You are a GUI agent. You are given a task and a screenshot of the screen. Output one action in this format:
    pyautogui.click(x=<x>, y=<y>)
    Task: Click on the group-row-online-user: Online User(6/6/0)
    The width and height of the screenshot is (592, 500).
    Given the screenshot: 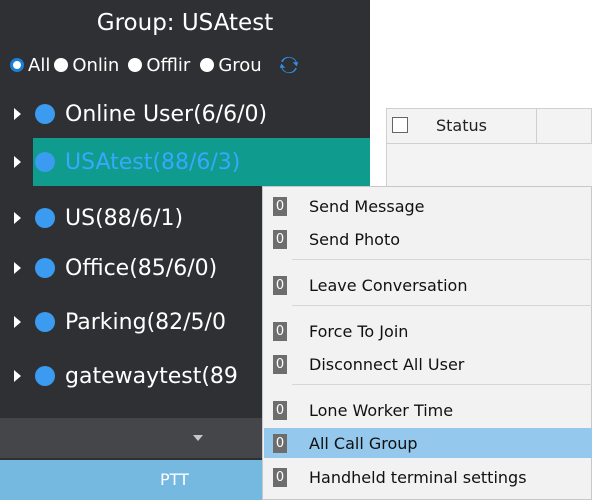 What is the action you would take?
    pyautogui.click(x=185, y=114)
    